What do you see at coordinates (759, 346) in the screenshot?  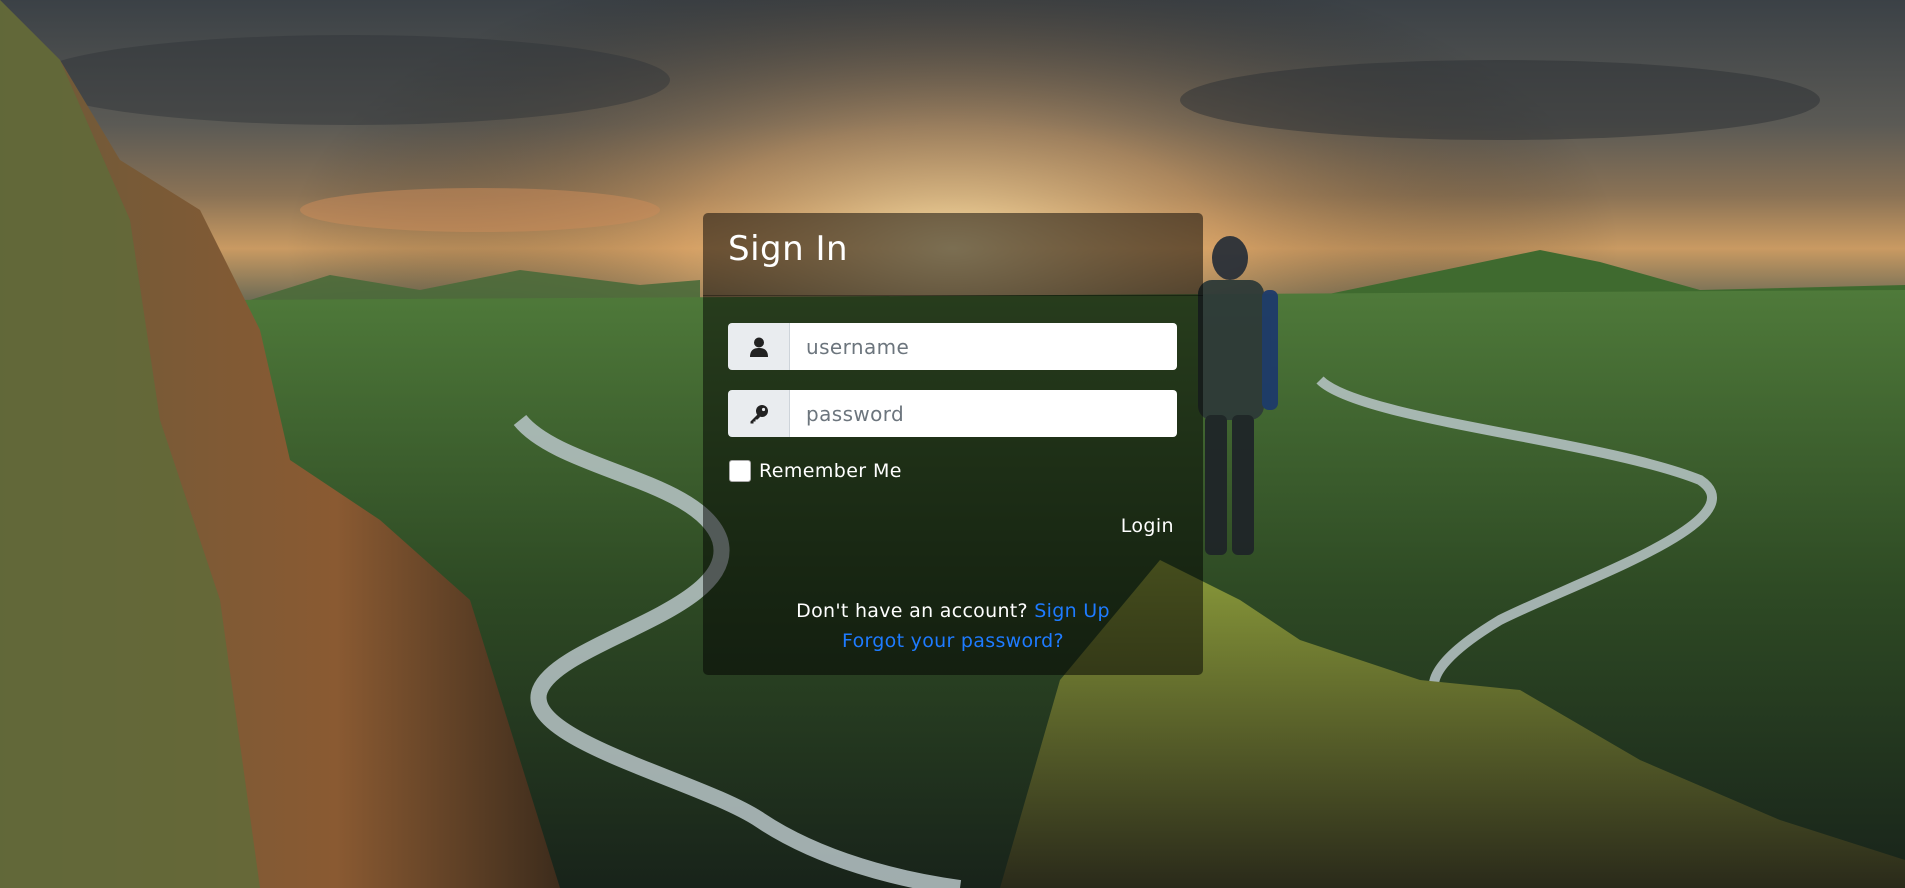 I see `user-icon` at bounding box center [759, 346].